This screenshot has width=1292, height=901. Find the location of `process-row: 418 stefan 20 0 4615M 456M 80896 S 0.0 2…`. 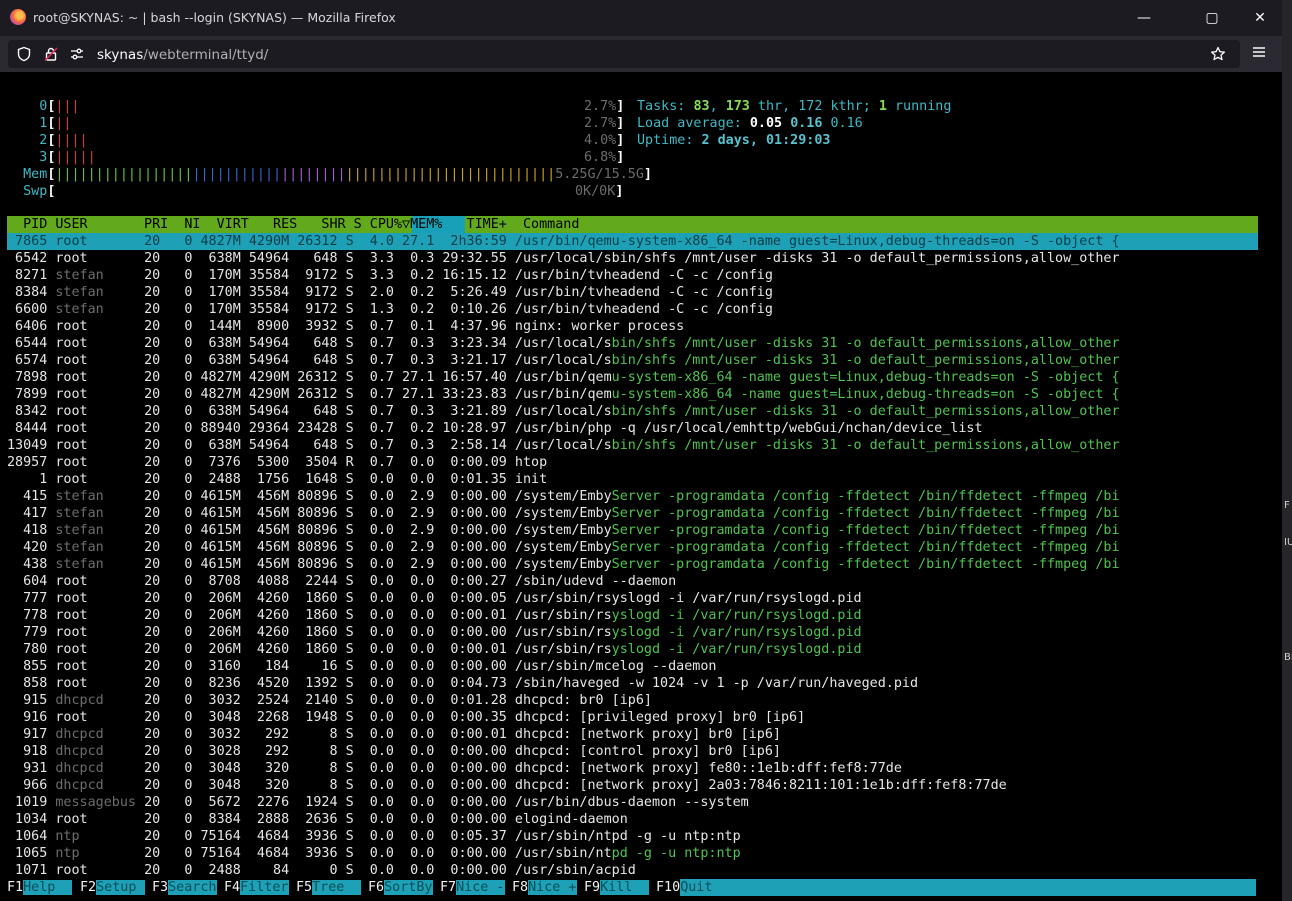

process-row: 418 stefan 20 0 4615M 456M 80896 S 0.0 2… is located at coordinates (632, 530).